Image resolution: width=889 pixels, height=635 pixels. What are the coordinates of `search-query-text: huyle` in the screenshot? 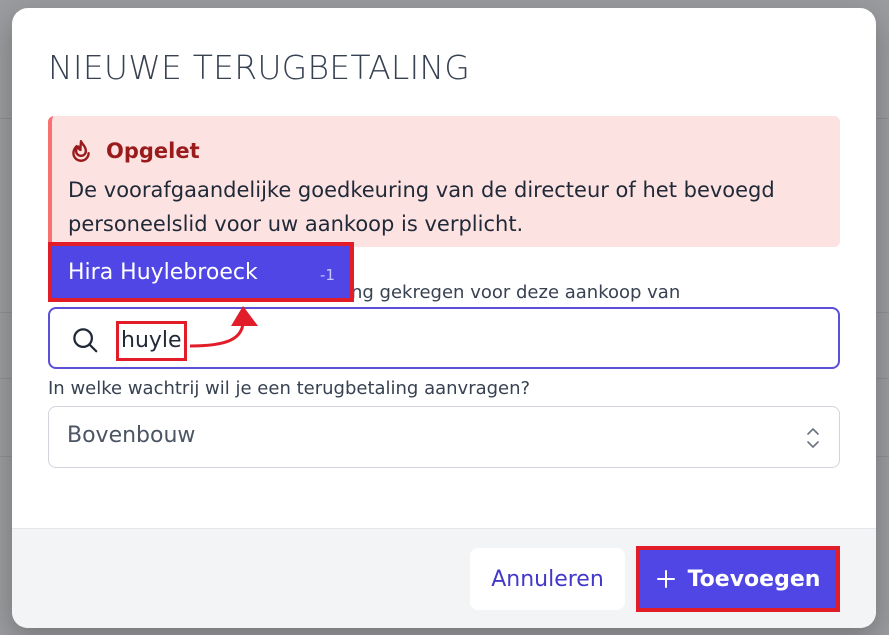 It's located at (151, 341).